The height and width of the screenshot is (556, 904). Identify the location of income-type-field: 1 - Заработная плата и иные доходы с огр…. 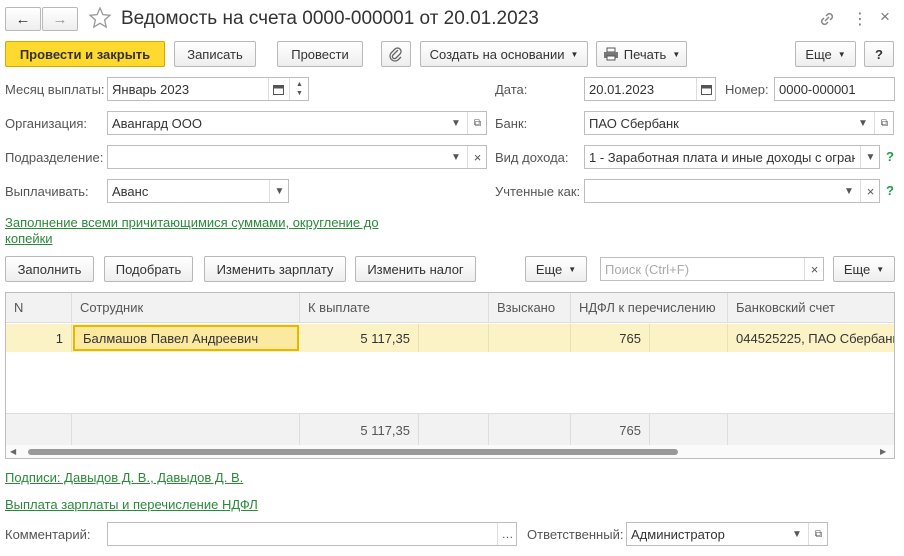
(732, 157).